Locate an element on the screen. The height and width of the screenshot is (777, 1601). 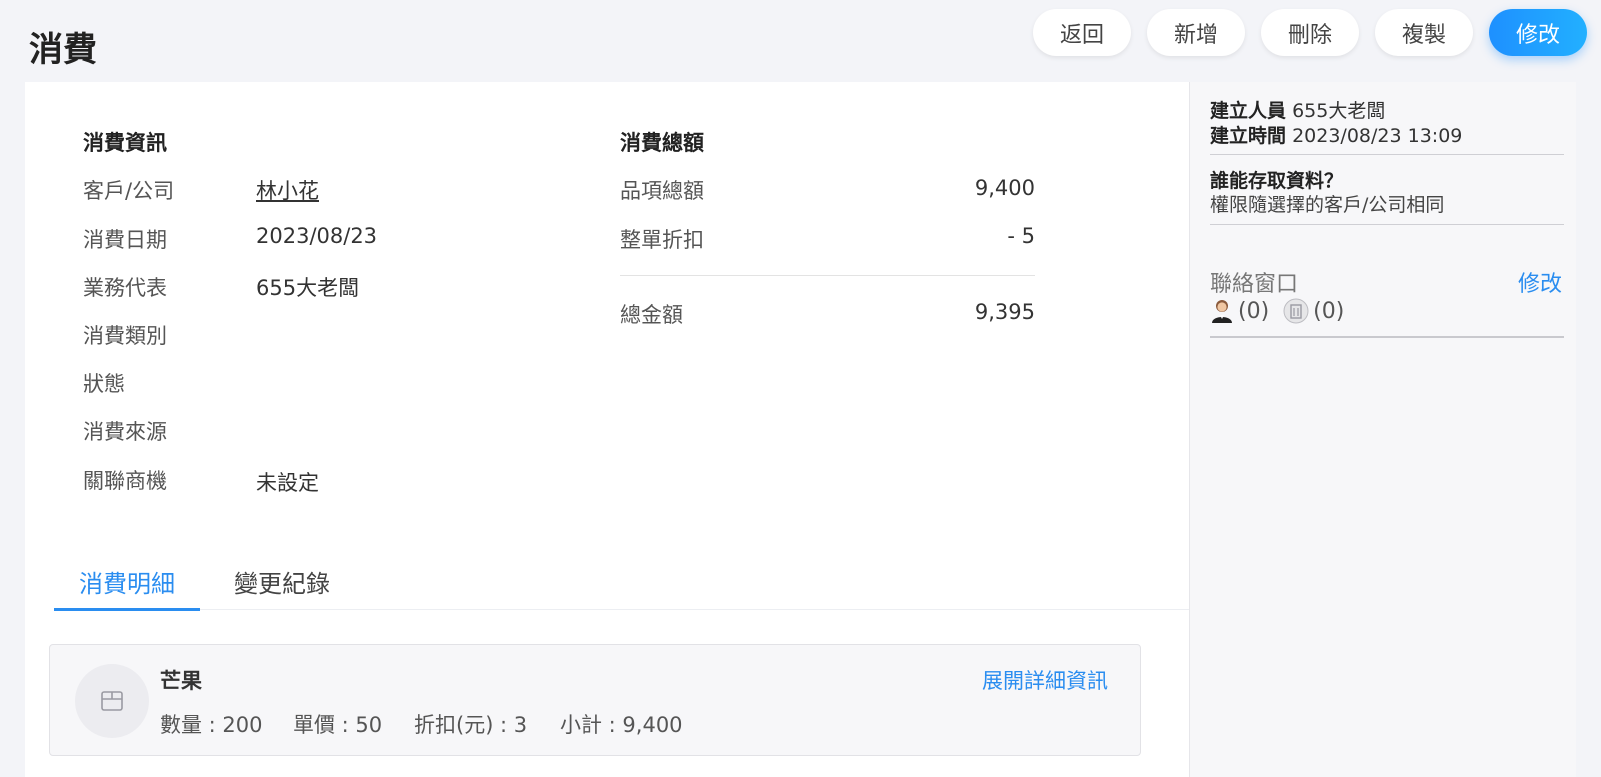
summary-section-title: 消費總額 is located at coordinates (662, 143).